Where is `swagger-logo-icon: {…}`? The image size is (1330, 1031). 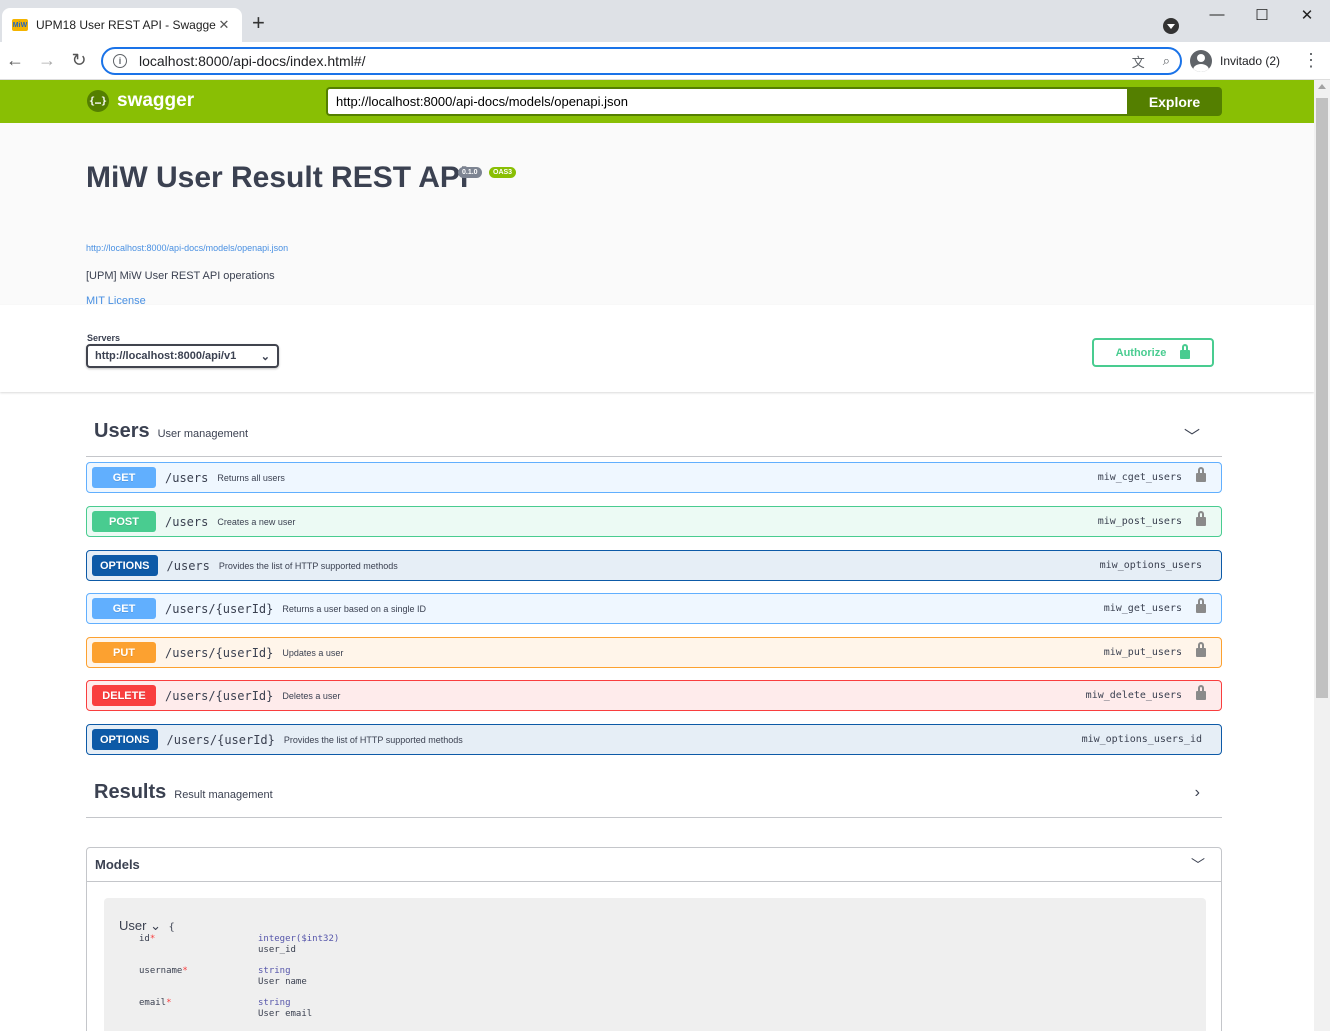 swagger-logo-icon: {…} is located at coordinates (98, 101).